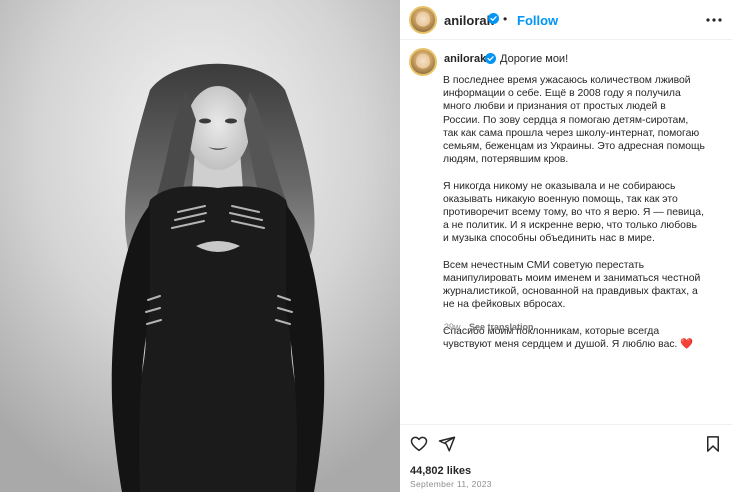 This screenshot has width=732, height=492. Describe the element at coordinates (713, 444) in the screenshot. I see `bookmark-icon` at that location.